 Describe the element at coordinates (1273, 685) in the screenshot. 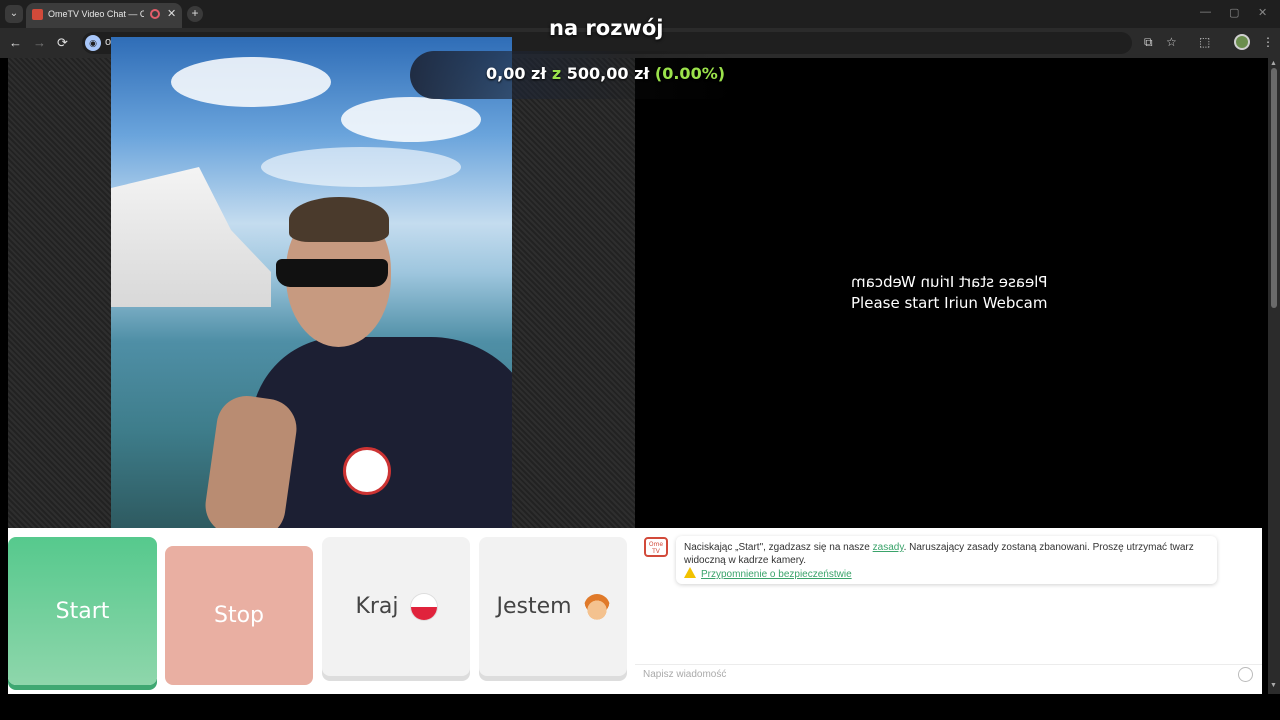

I see `scroll-down-icon: ▼` at that location.